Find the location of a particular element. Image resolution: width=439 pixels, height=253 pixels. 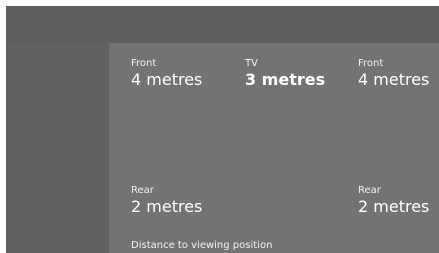

speaker-rear-left: Rear 2 metres is located at coordinates (166, 200).